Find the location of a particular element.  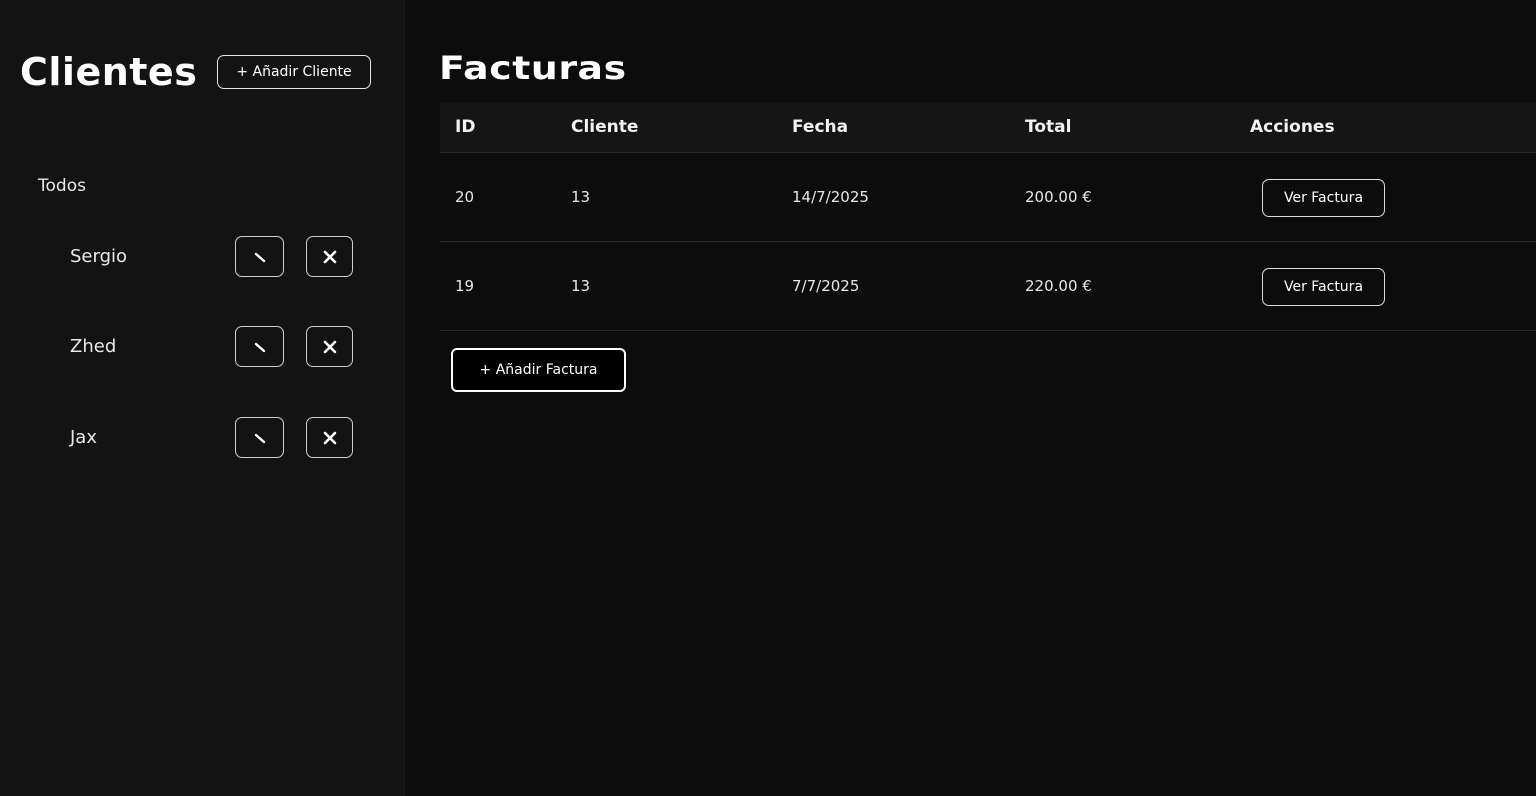

cell-total: 200.00 € is located at coordinates (1058, 197).